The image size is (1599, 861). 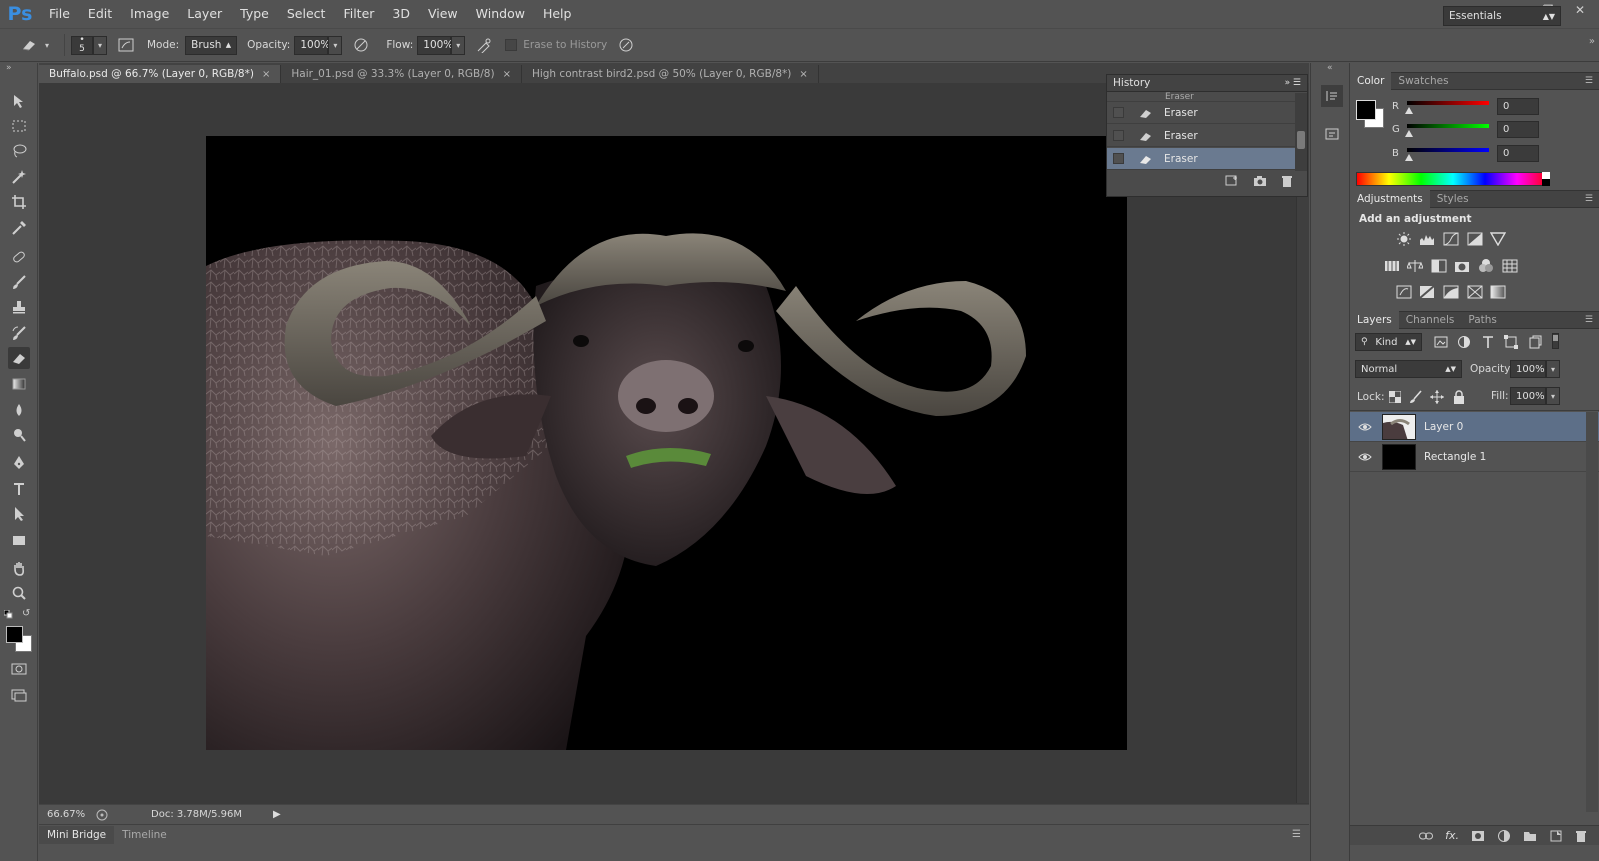 What do you see at coordinates (1546, 179) in the screenshot?
I see `spectrum-white-black-swatch` at bounding box center [1546, 179].